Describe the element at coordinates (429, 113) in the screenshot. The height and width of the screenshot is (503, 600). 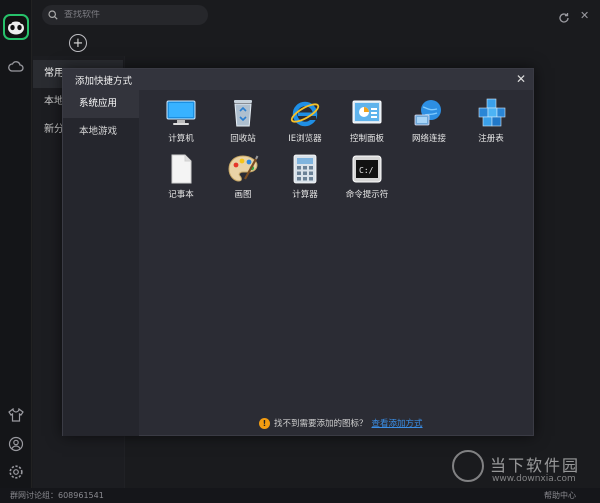
I see `network-icon` at that location.